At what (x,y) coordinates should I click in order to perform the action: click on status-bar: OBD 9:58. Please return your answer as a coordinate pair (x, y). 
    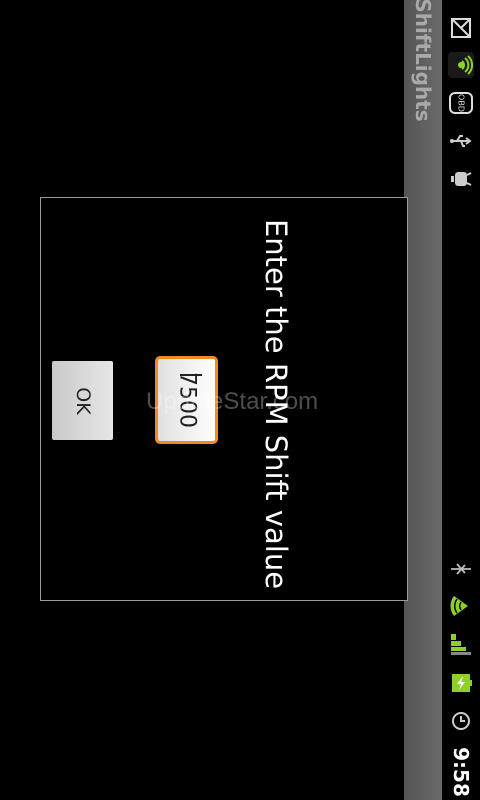
    Looking at the image, I should click on (461, 400).